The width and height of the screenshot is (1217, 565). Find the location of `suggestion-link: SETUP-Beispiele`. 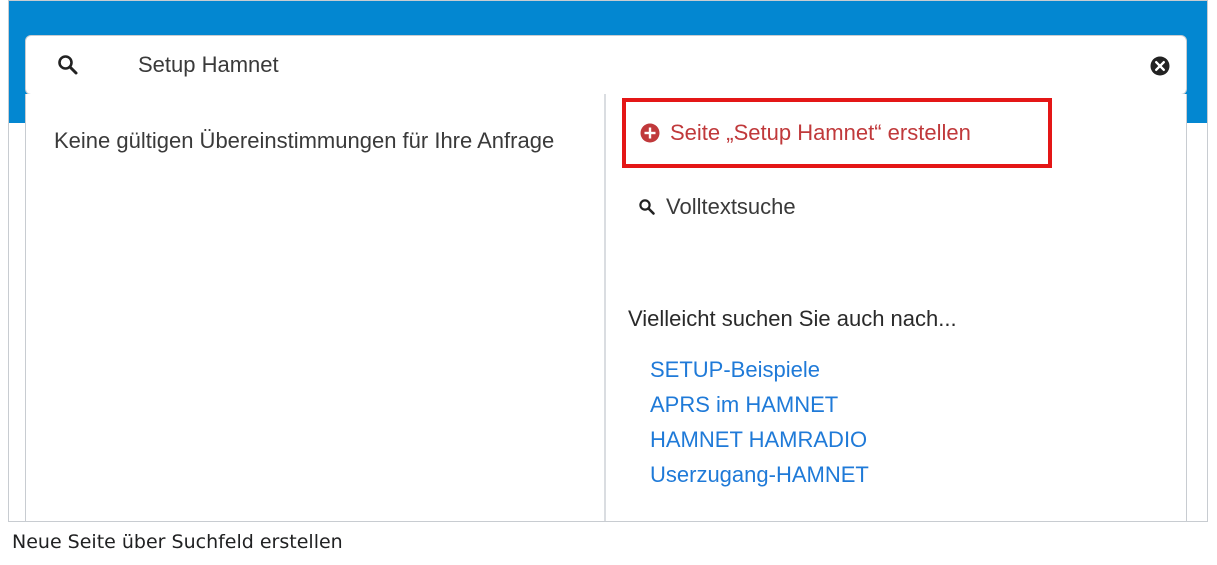

suggestion-link: SETUP-Beispiele is located at coordinates (759, 369).